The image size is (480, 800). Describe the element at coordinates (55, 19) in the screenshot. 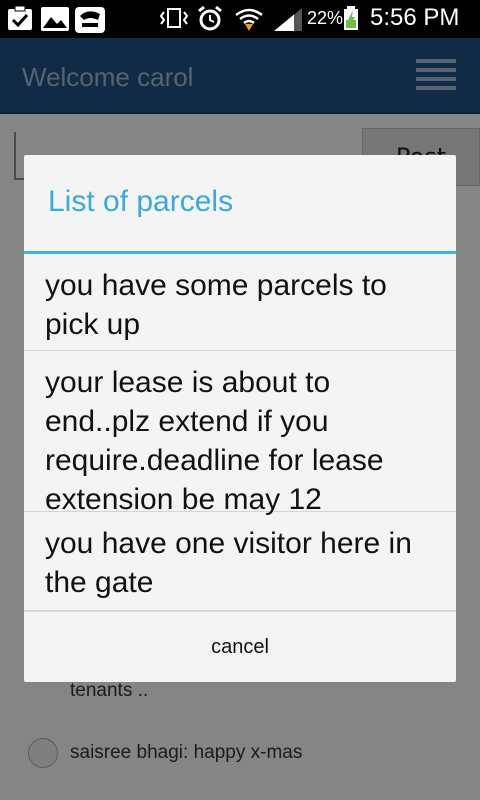

I see `image-icon` at that location.